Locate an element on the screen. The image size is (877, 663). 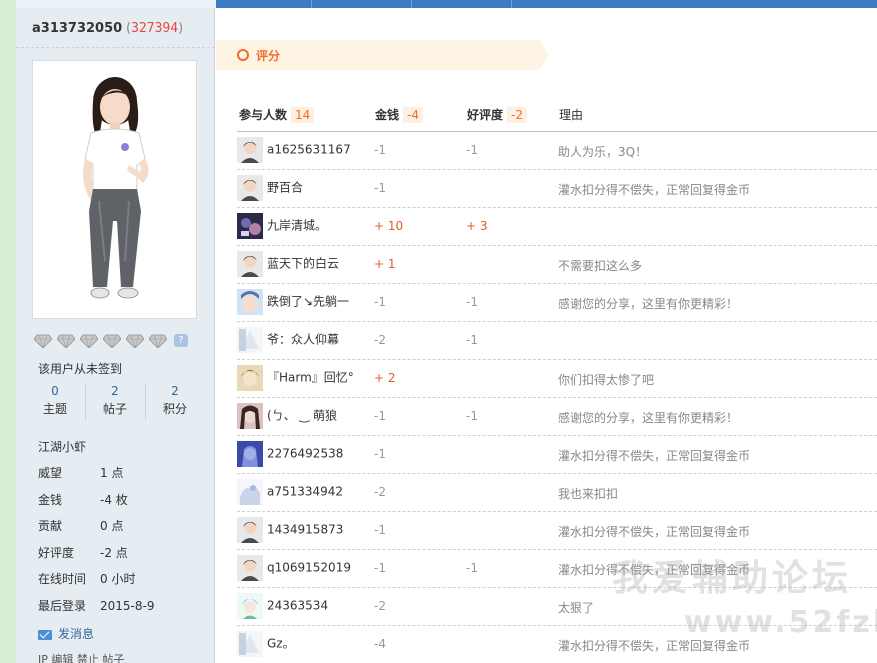
rater-username-link: a751334942 is located at coordinates (305, 492).